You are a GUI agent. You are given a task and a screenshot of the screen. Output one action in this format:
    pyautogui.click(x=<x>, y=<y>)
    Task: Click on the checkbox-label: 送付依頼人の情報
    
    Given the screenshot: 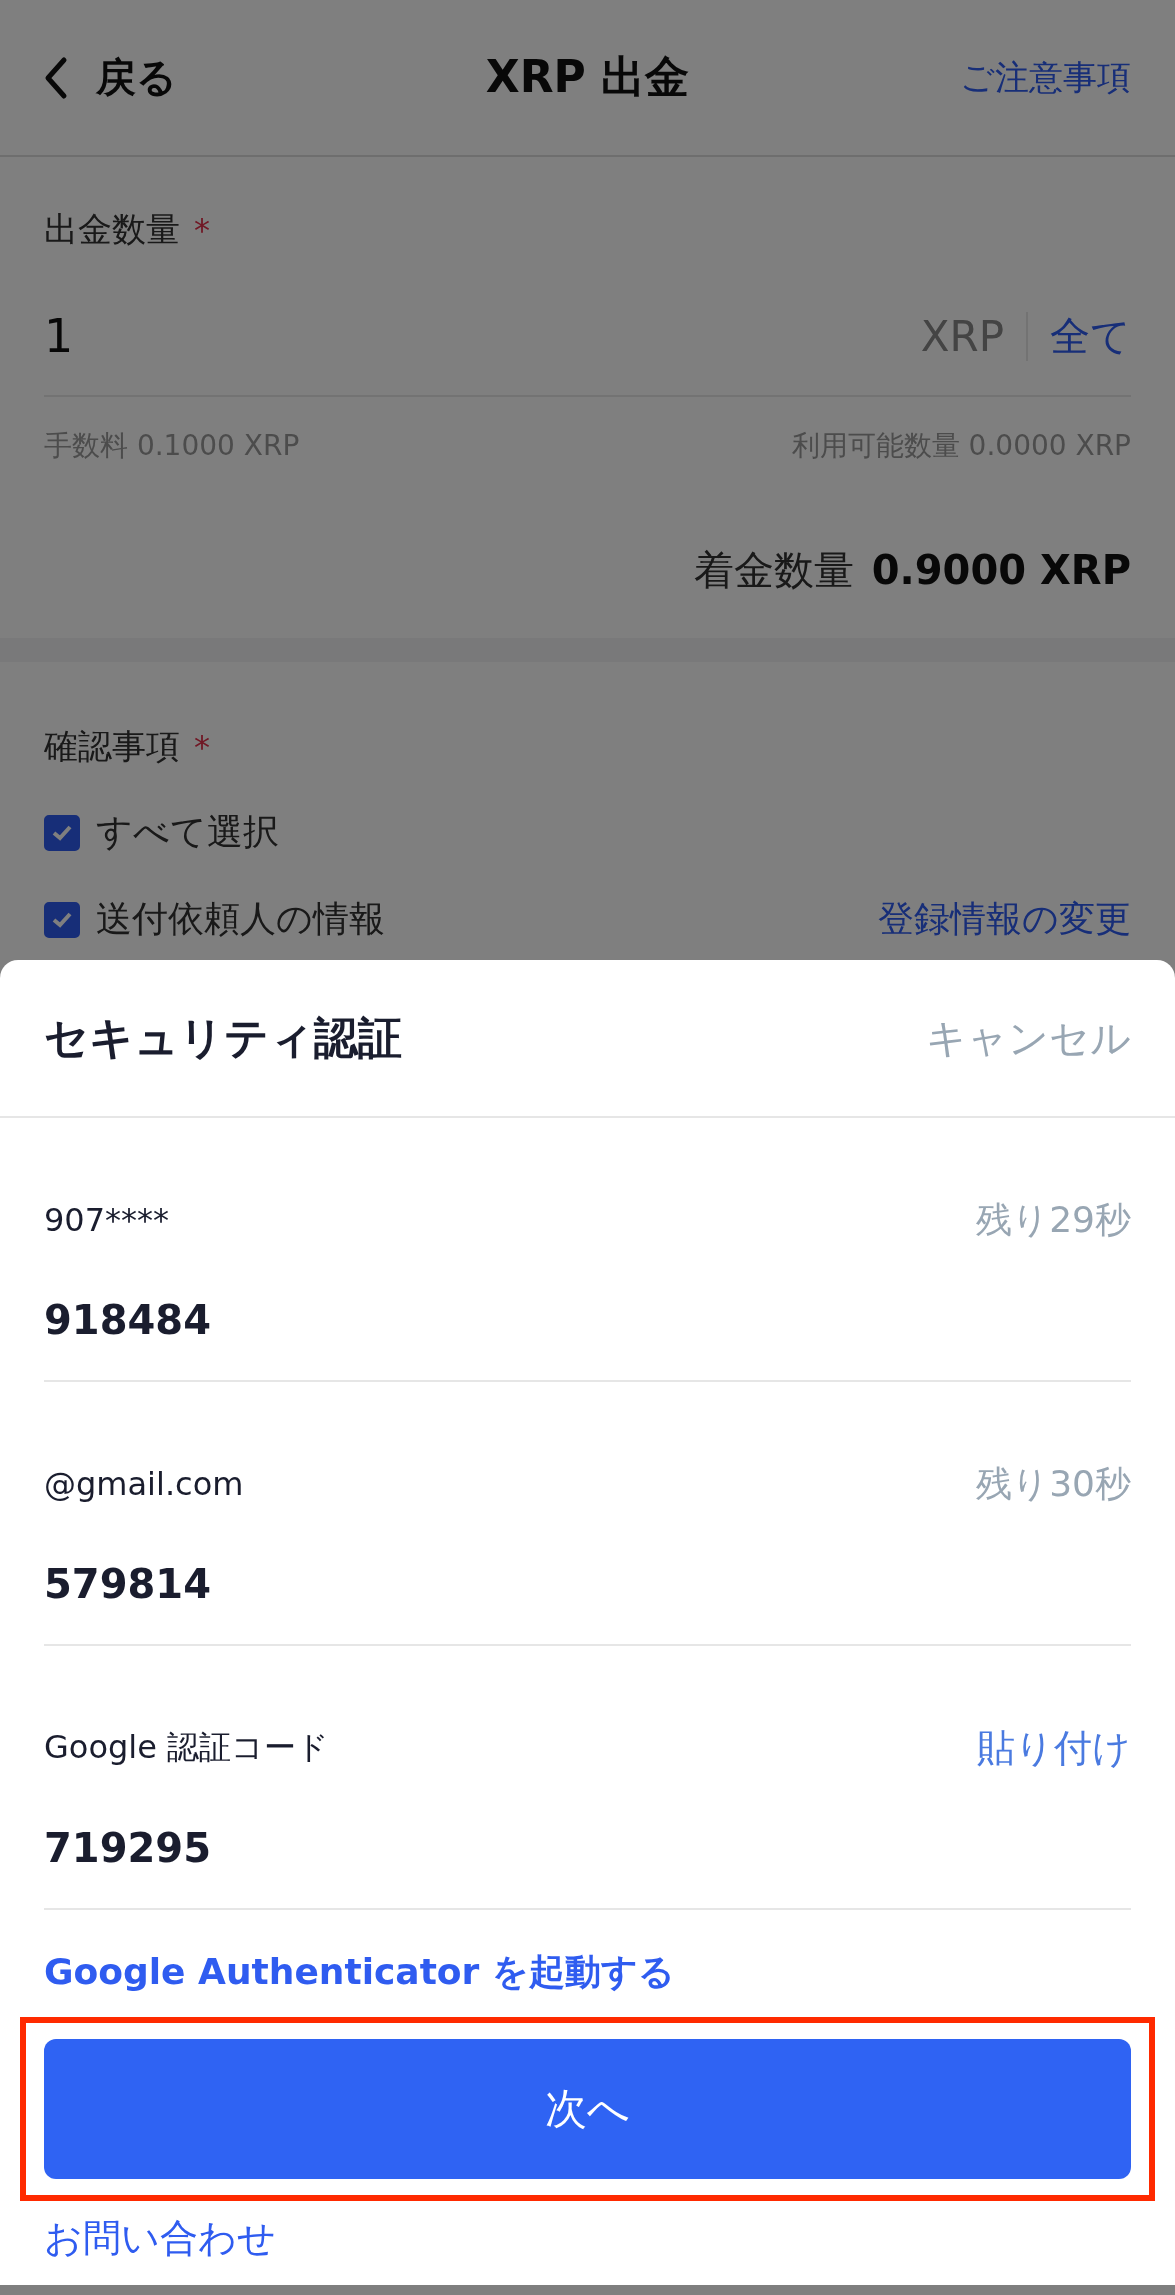 What is the action you would take?
    pyautogui.click(x=241, y=919)
    